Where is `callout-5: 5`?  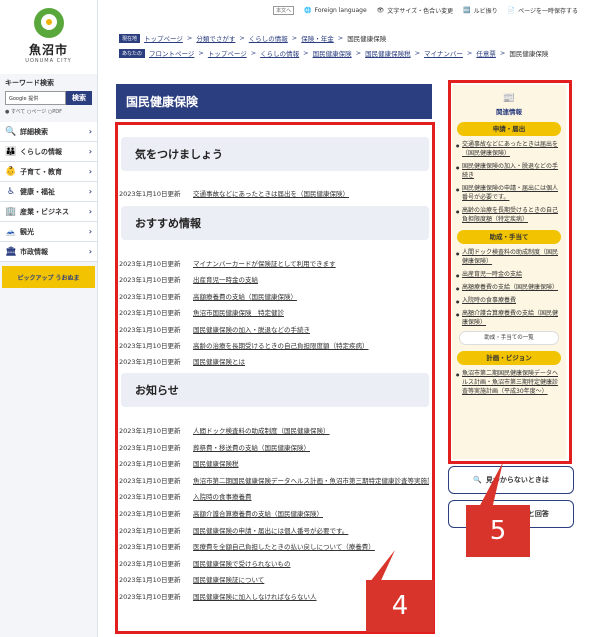 callout-5: 5 is located at coordinates (498, 531).